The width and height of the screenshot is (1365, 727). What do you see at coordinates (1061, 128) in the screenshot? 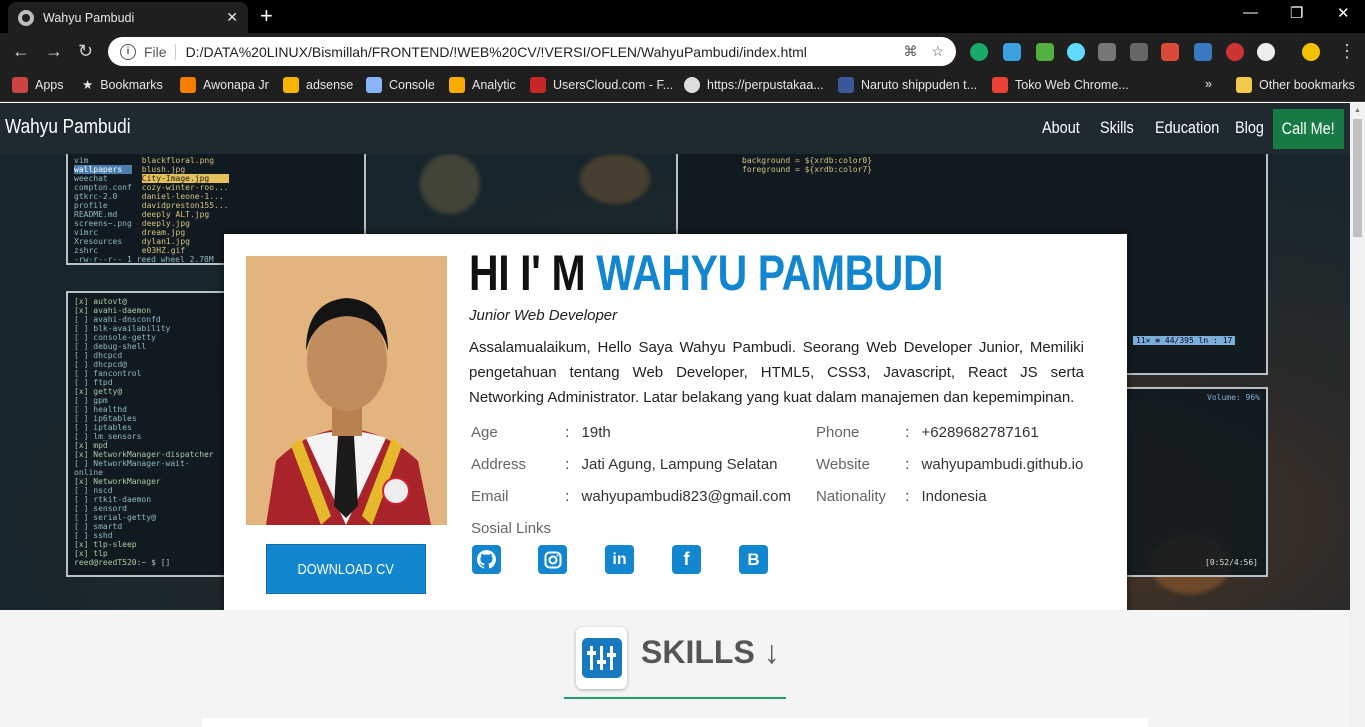
I see `nav-about: About` at bounding box center [1061, 128].